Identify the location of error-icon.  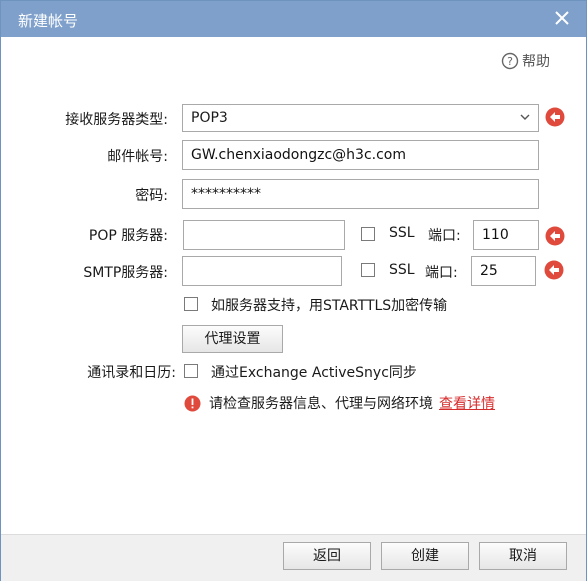
(192, 403).